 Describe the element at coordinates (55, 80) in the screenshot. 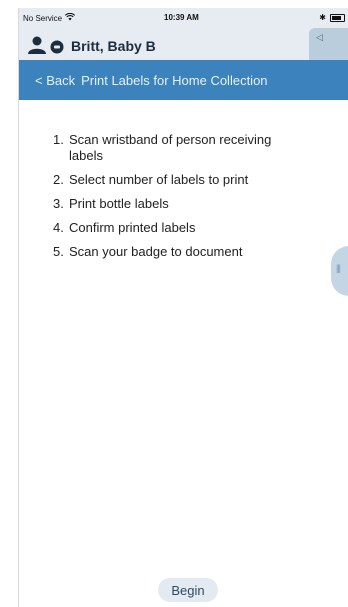

I see `back-button: < Back` at that location.